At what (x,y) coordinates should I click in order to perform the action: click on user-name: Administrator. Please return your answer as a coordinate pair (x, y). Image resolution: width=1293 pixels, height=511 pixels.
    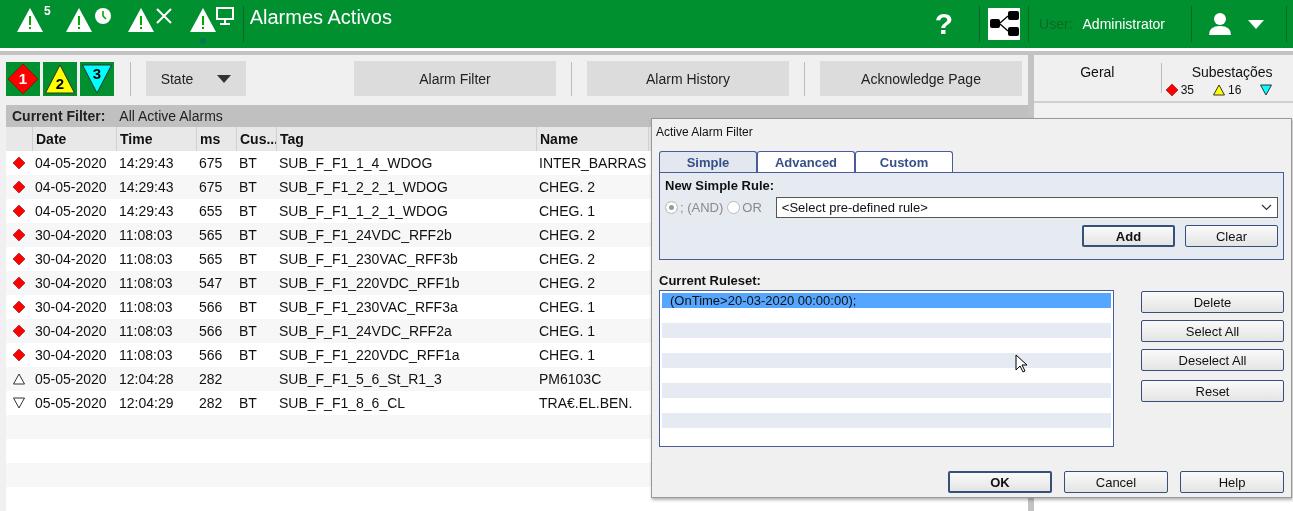
    Looking at the image, I should click on (1123, 24).